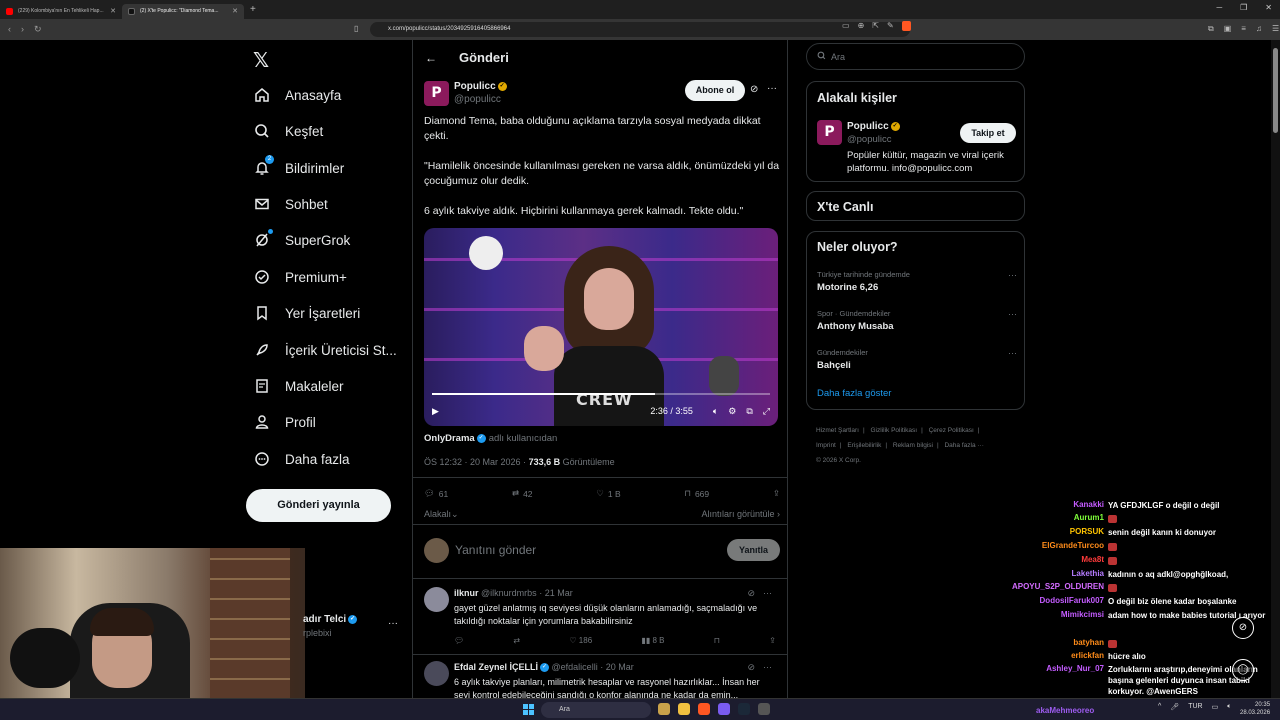 Image resolution: width=1280 pixels, height=720 pixels. What do you see at coordinates (1072, 600) in the screenshot?
I see `chat-username: DodosilFaruk007` at bounding box center [1072, 600].